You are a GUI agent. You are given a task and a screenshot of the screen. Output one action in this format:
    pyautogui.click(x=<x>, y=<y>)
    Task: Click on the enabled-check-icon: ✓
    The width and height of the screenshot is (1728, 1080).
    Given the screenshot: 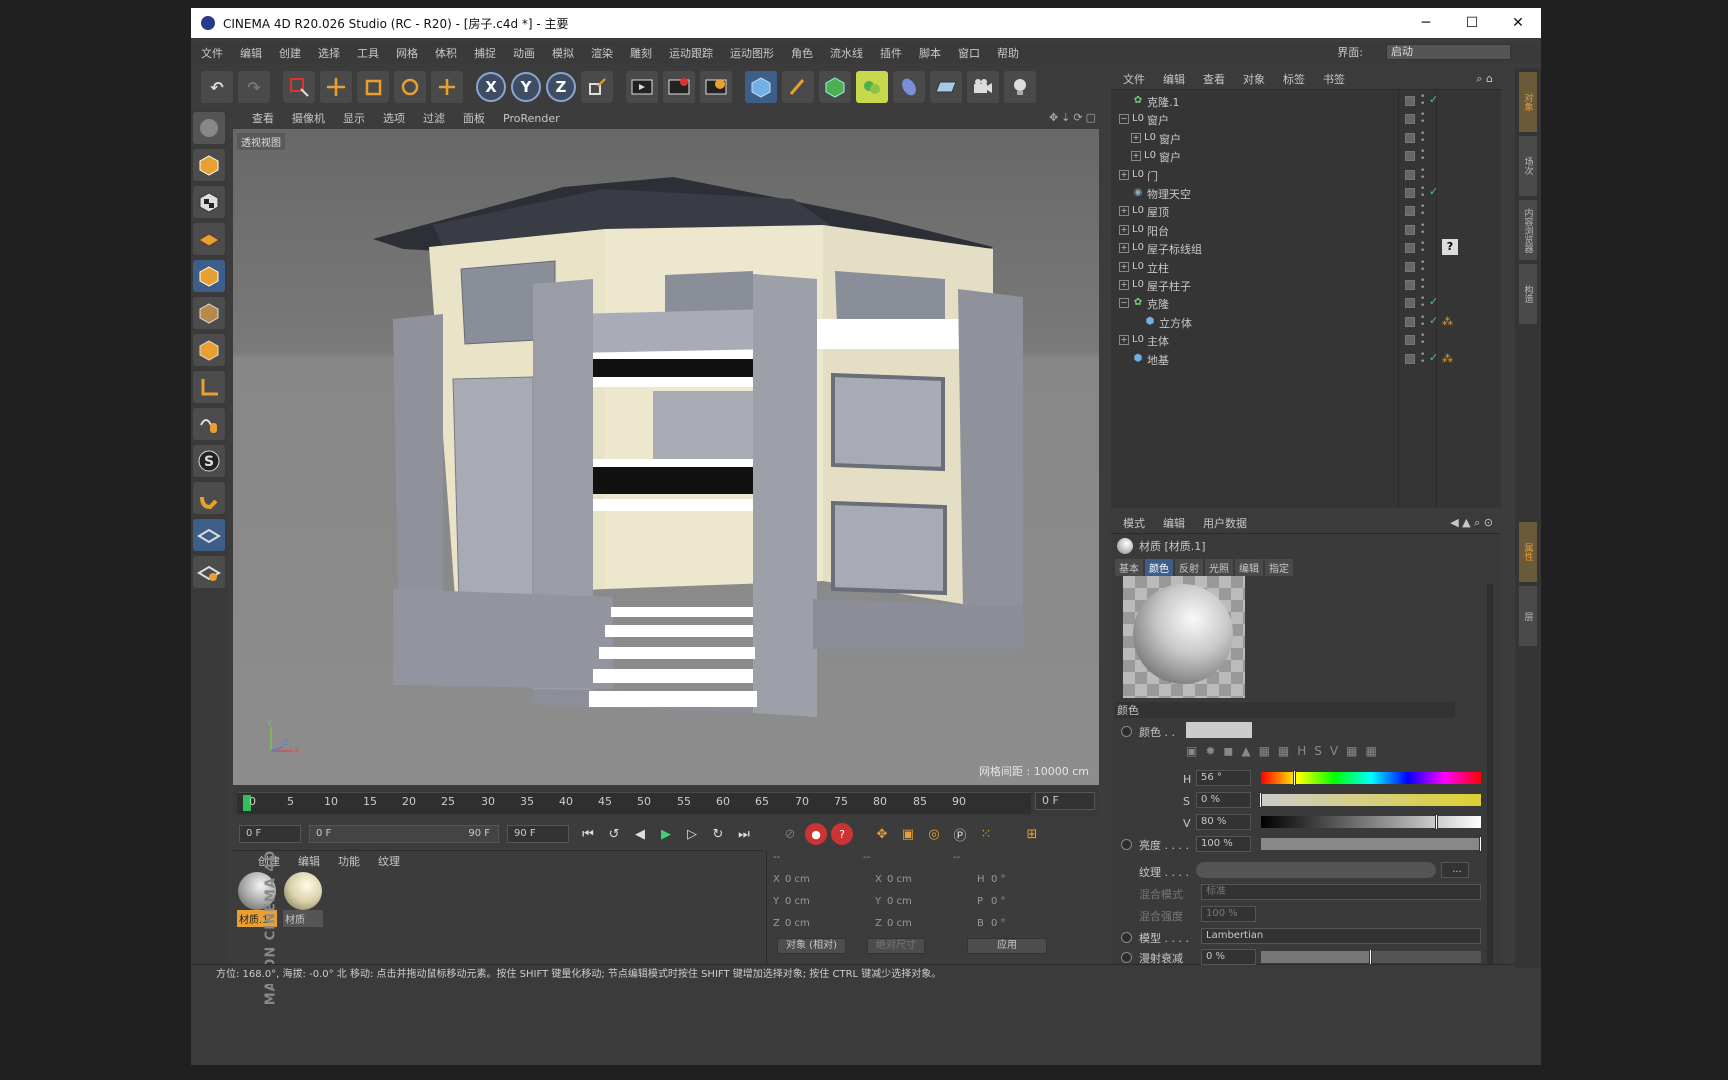 What is the action you would take?
    pyautogui.click(x=1433, y=99)
    